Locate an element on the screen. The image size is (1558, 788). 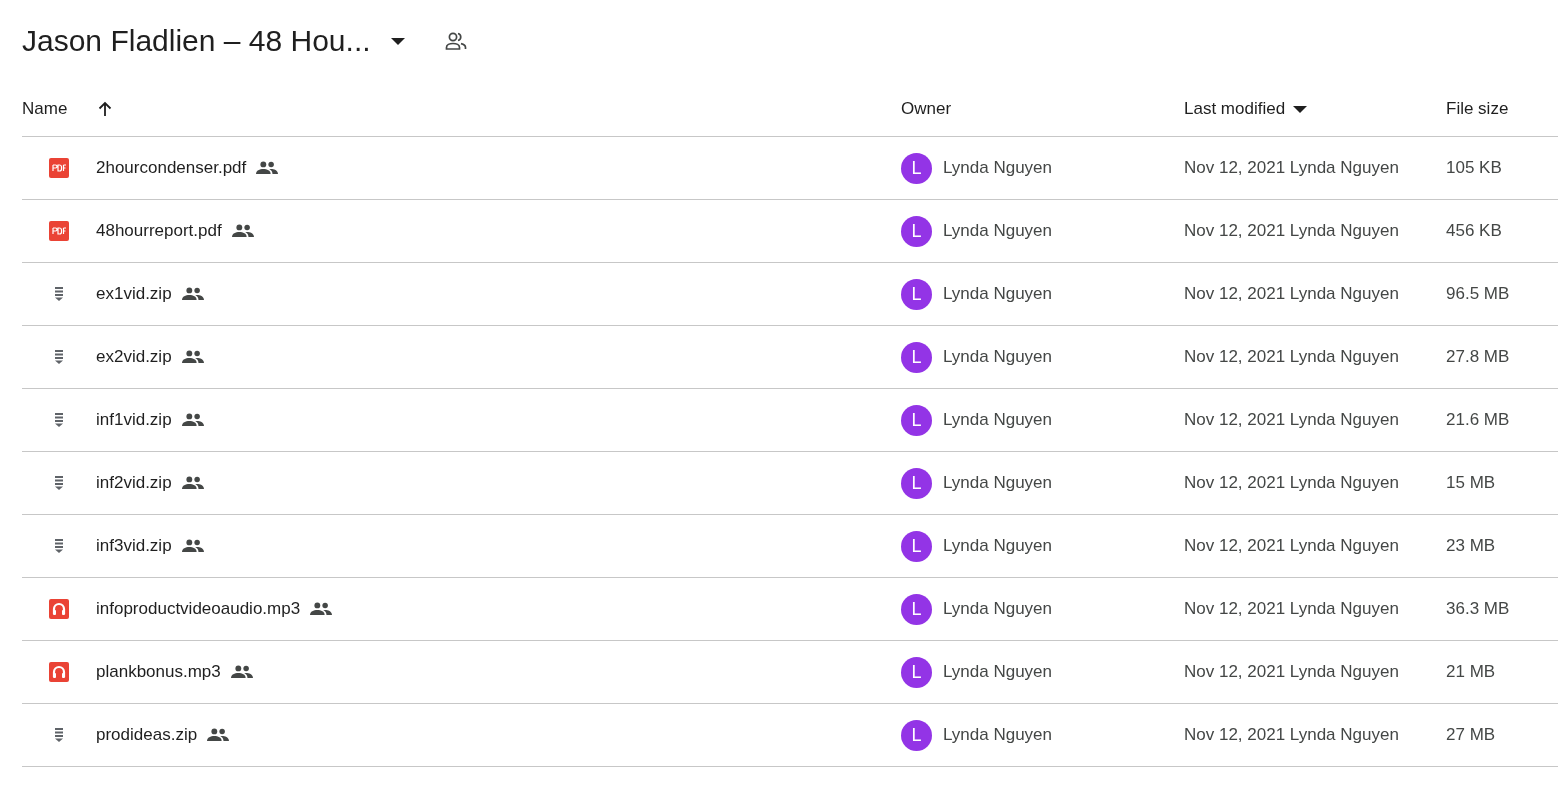
column-header: Owner is located at coordinates (926, 109).